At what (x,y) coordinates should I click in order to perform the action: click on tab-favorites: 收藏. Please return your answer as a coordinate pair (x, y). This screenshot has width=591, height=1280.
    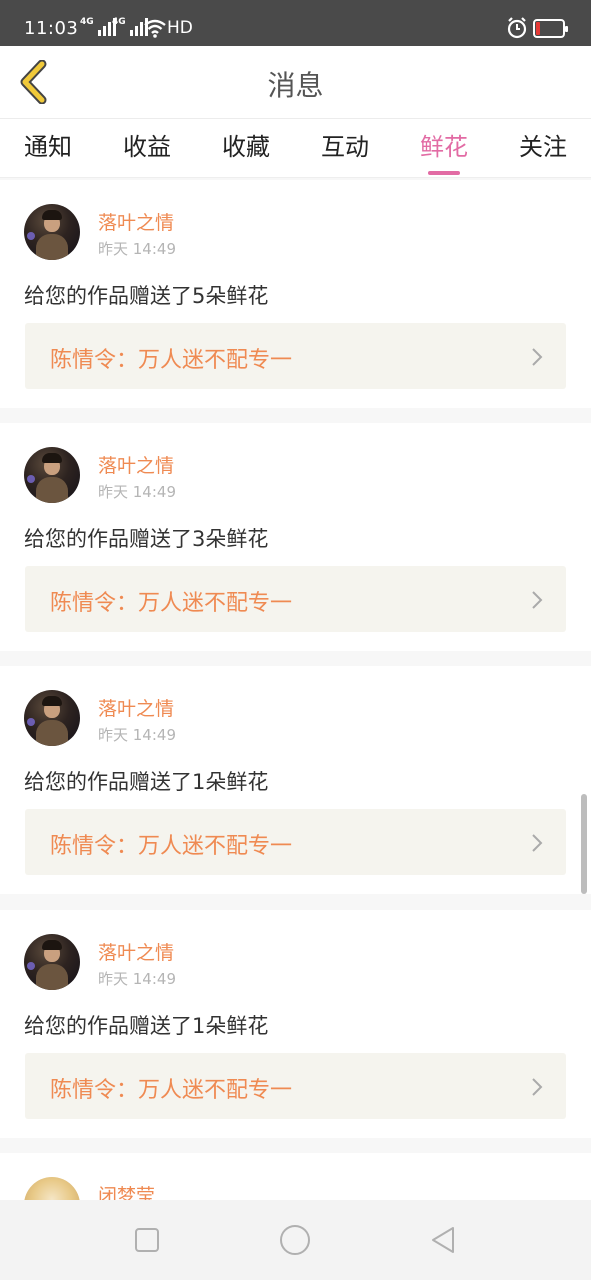
    Looking at the image, I should click on (246, 149).